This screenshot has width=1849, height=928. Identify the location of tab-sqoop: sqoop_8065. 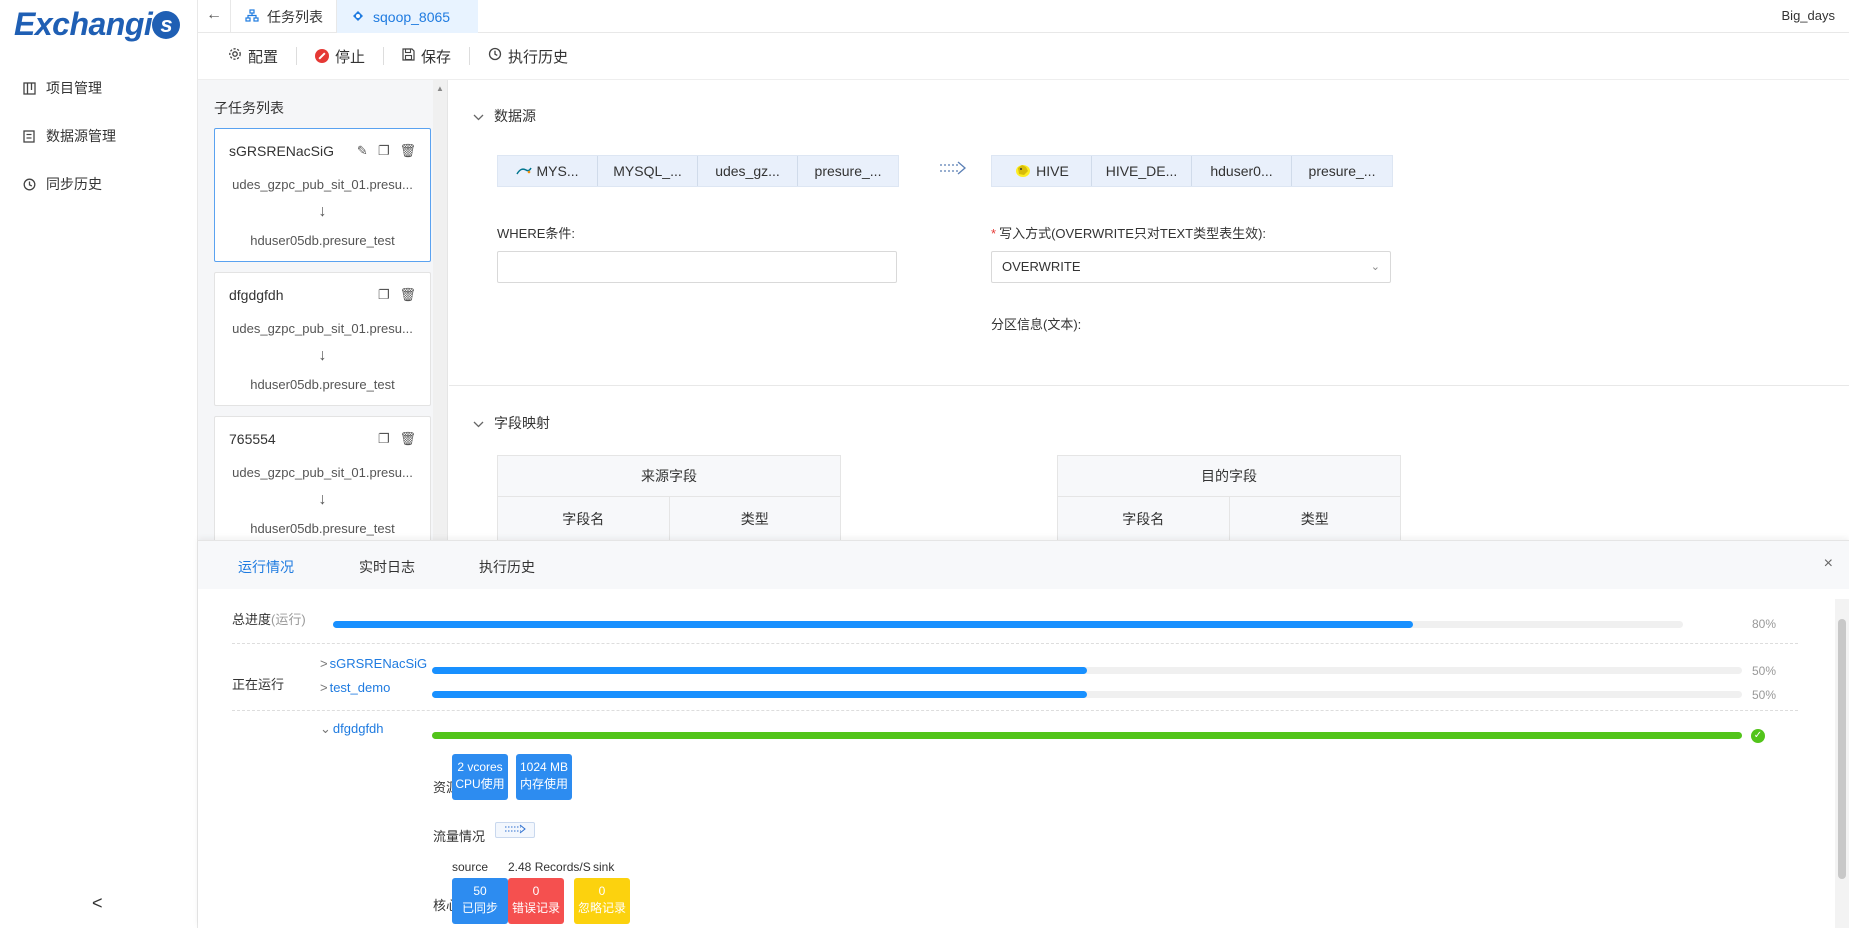
(407, 16).